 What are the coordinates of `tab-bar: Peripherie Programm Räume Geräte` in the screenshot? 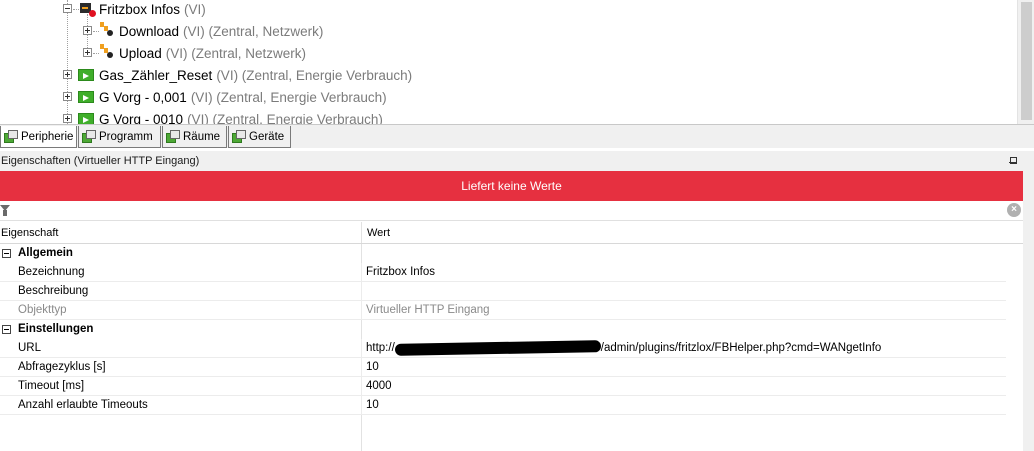 It's located at (517, 136).